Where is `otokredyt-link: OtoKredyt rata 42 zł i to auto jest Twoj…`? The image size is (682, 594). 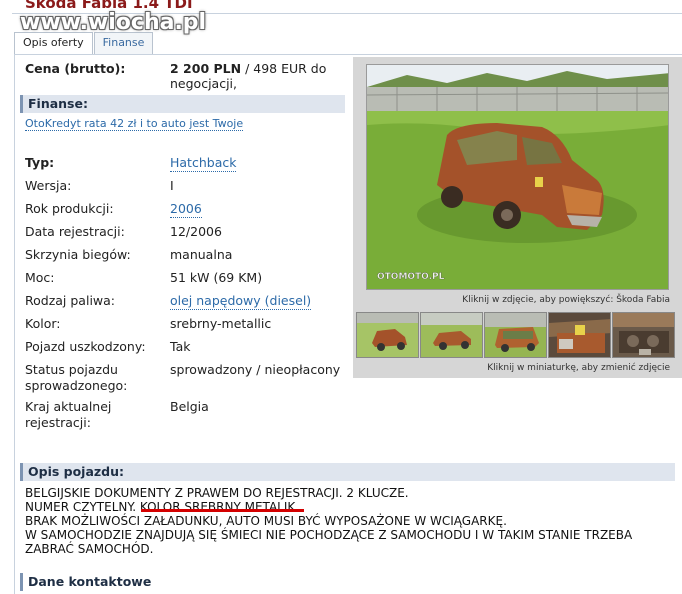
otokredyt-link: OtoKredyt rata 42 zł i to auto jest Twoj… is located at coordinates (134, 124).